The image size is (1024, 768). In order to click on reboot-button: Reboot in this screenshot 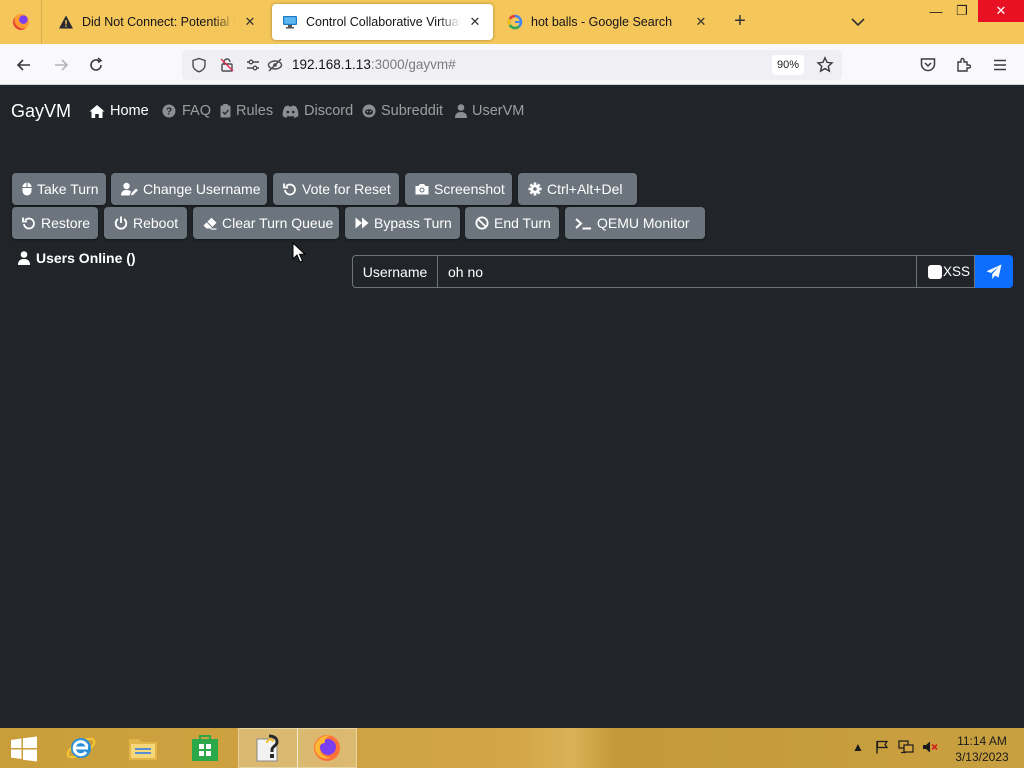, I will do `click(145, 223)`.